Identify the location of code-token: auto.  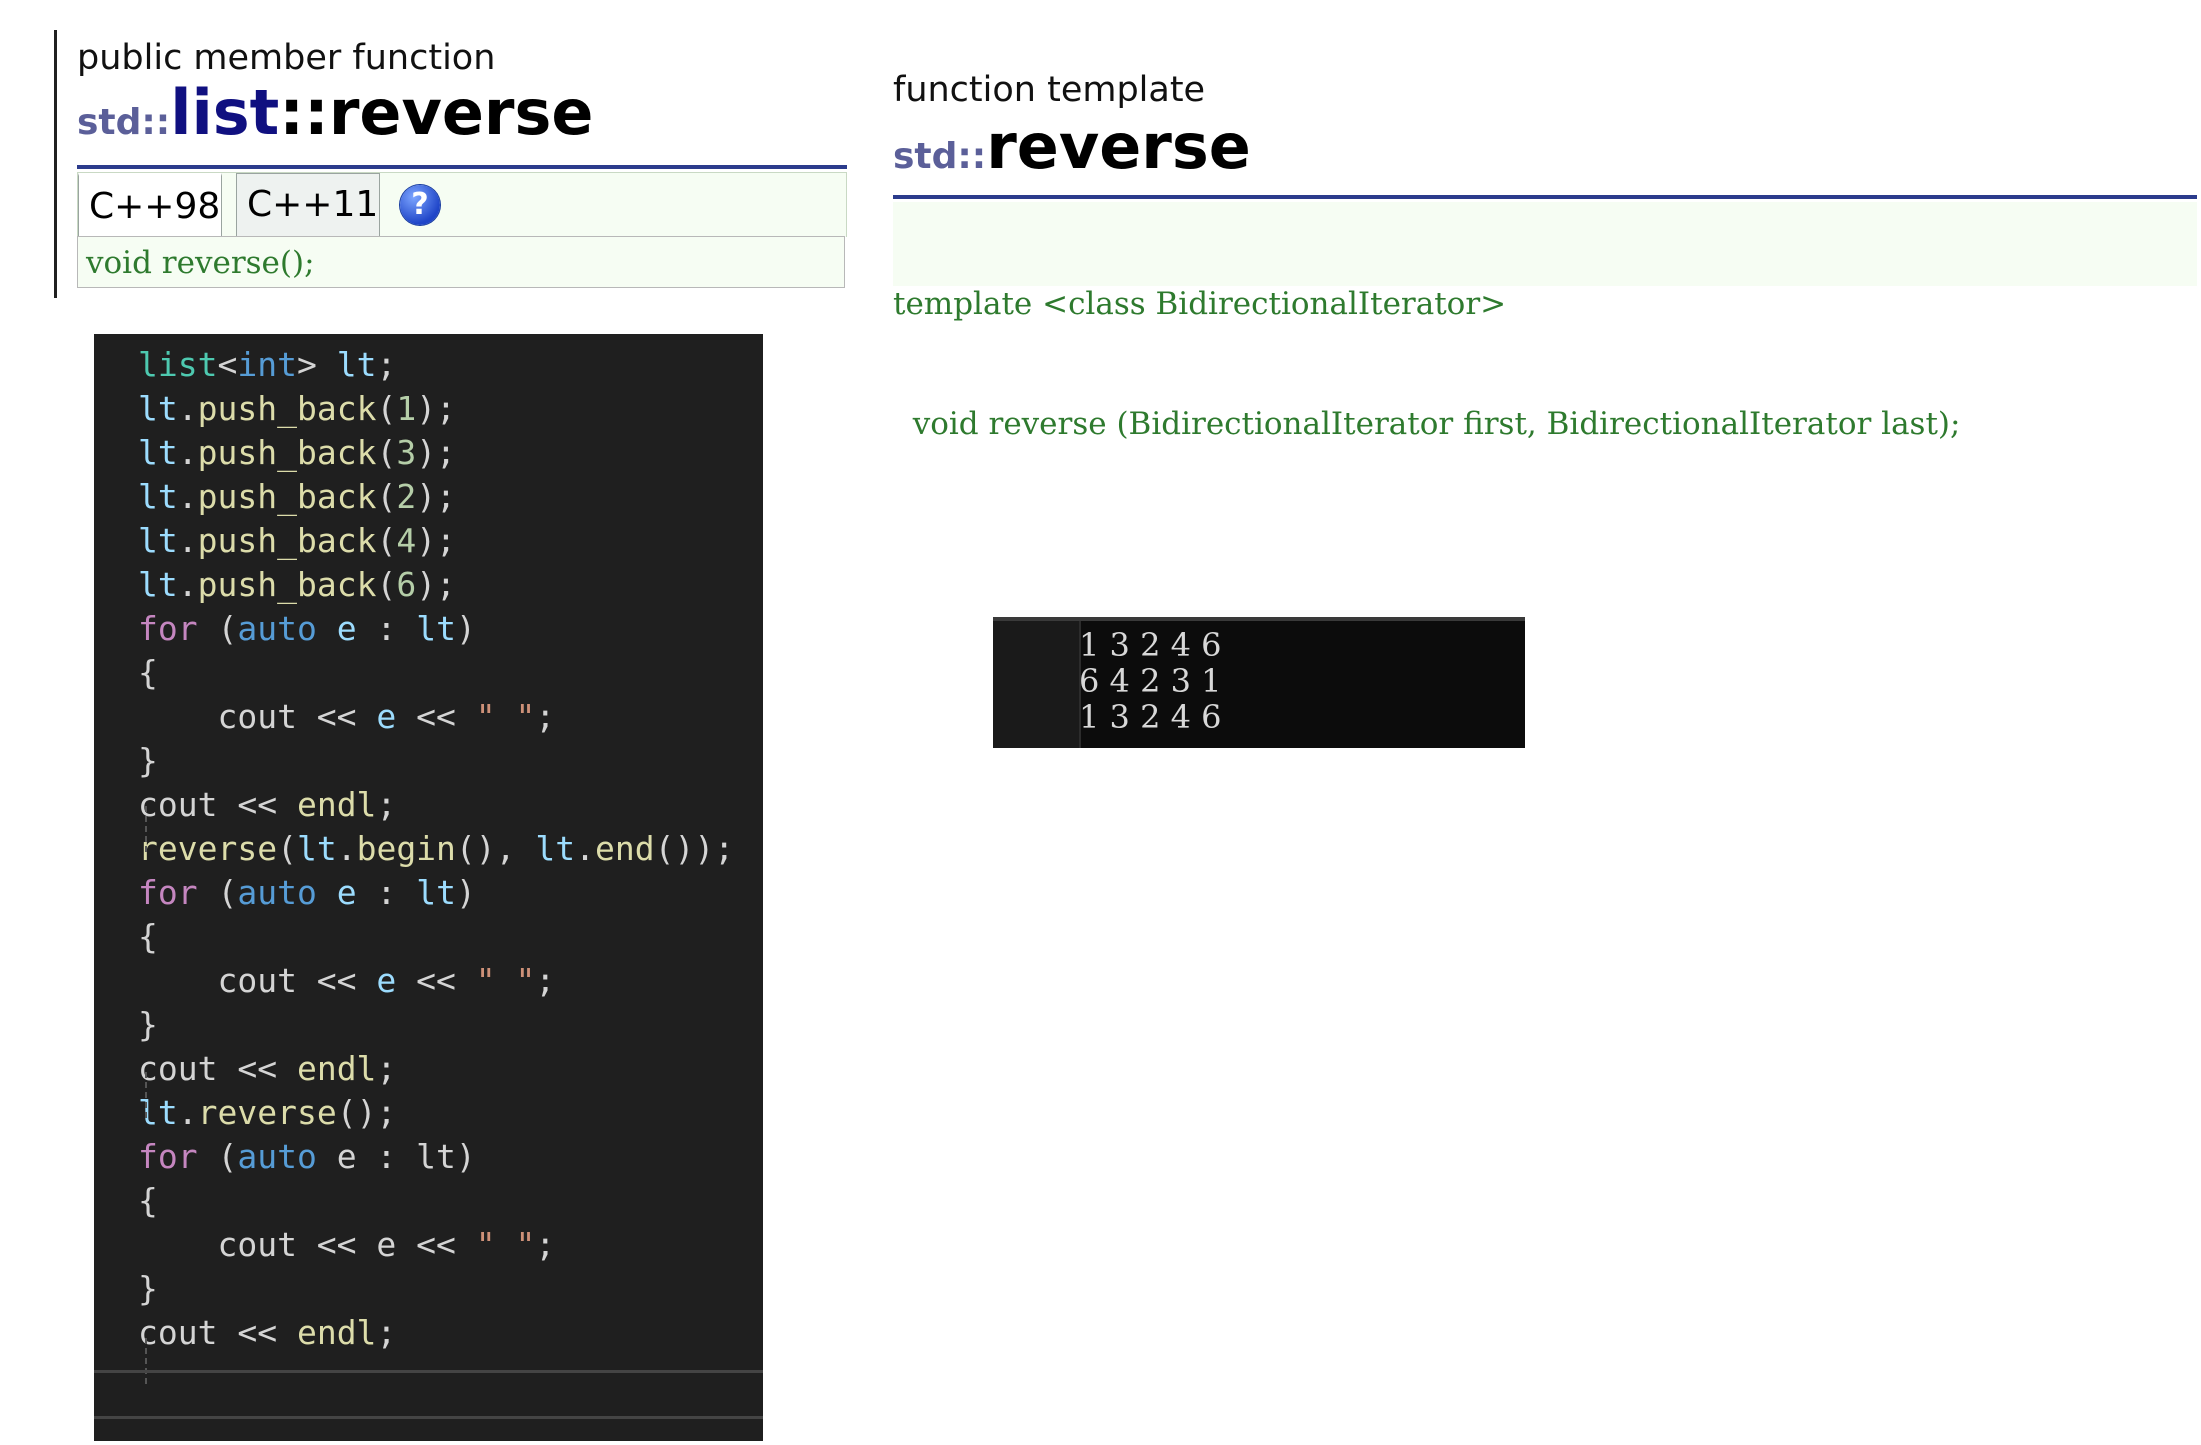
(277, 892).